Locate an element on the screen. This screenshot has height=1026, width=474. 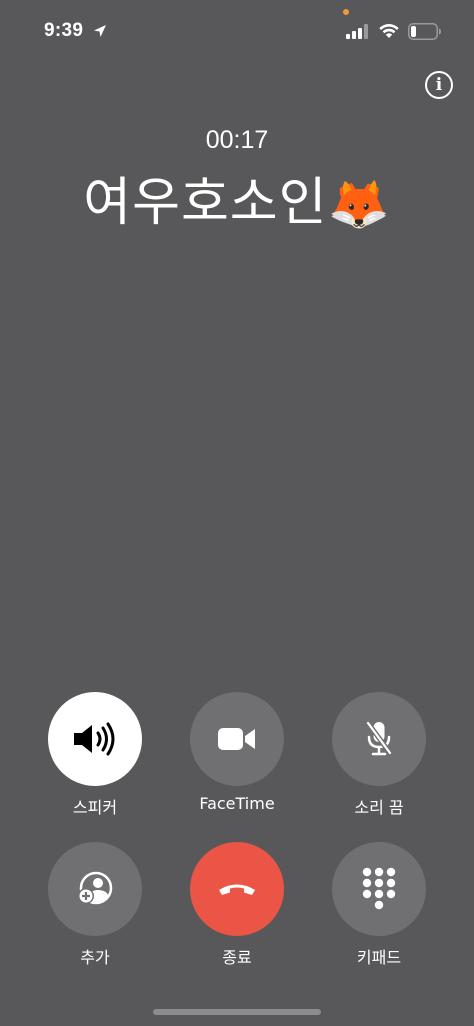
keypad-icon is located at coordinates (379, 888).